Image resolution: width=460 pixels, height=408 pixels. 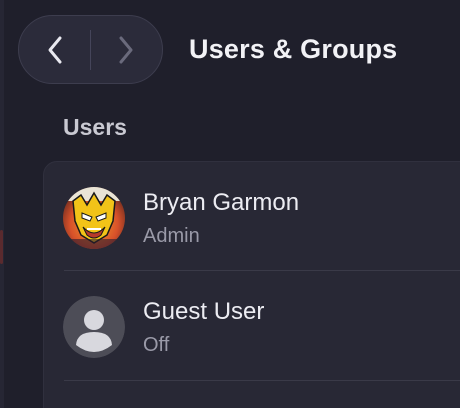 I want to click on user-role: Off, so click(x=156, y=345).